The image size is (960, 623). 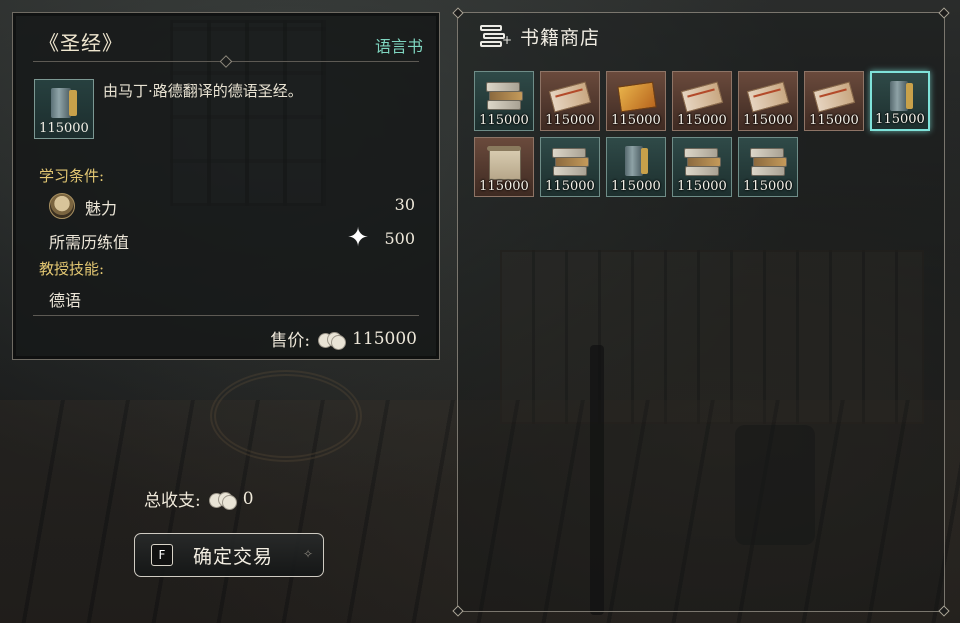 I want to click on total-balance: 总收支: 0, so click(x=199, y=499).